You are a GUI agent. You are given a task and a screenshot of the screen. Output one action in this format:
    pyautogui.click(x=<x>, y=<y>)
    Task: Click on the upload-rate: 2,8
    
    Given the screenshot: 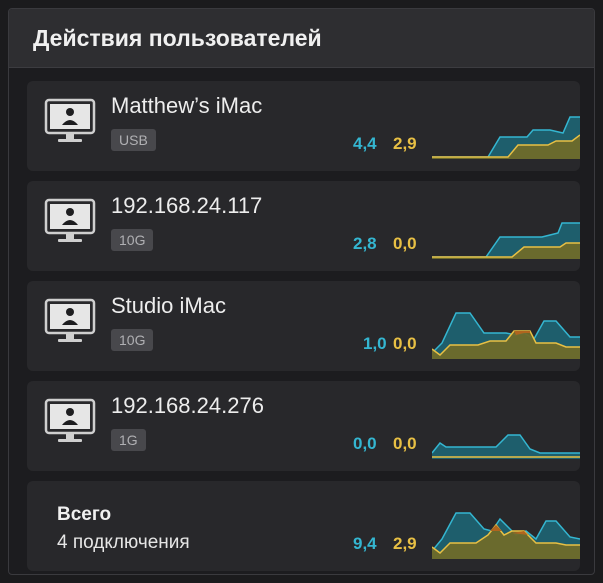 What is the action you would take?
    pyautogui.click(x=365, y=243)
    